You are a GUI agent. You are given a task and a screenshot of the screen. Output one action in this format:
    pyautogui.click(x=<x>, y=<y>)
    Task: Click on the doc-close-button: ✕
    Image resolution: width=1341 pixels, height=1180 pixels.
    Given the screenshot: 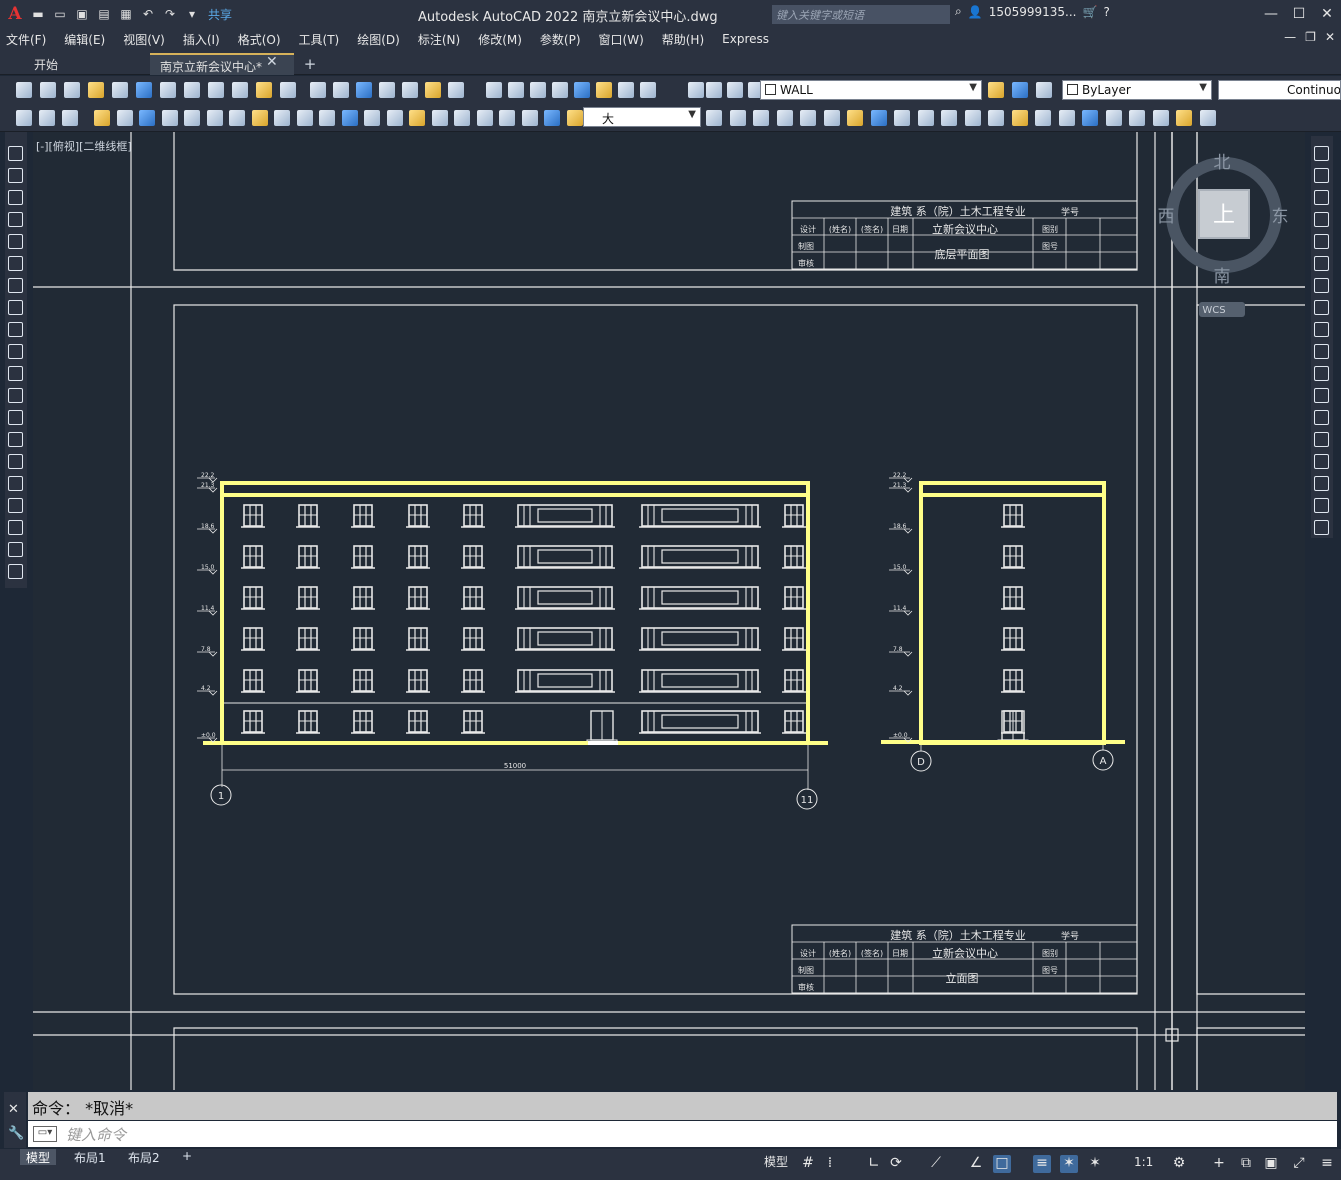 What is the action you would take?
    pyautogui.click(x=1330, y=37)
    